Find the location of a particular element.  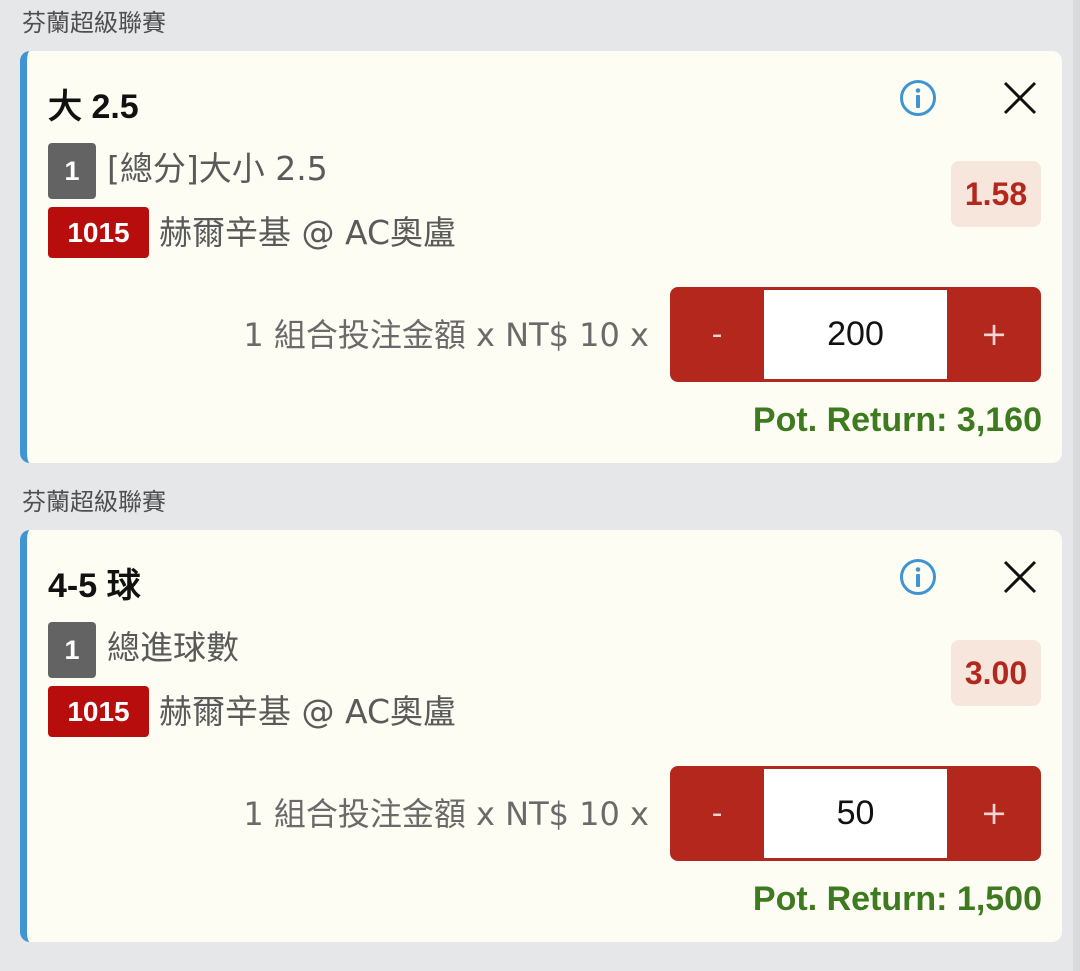

stake-input: 50 is located at coordinates (855, 813).